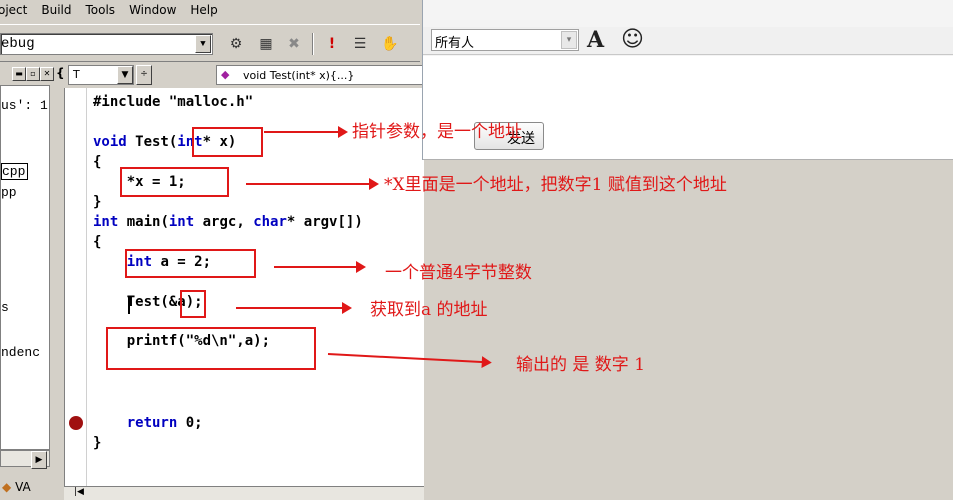  I want to click on toolbar: ebug ▼ ⚙ ▦ ✖ ! ☰ ✋, so click(210, 43).